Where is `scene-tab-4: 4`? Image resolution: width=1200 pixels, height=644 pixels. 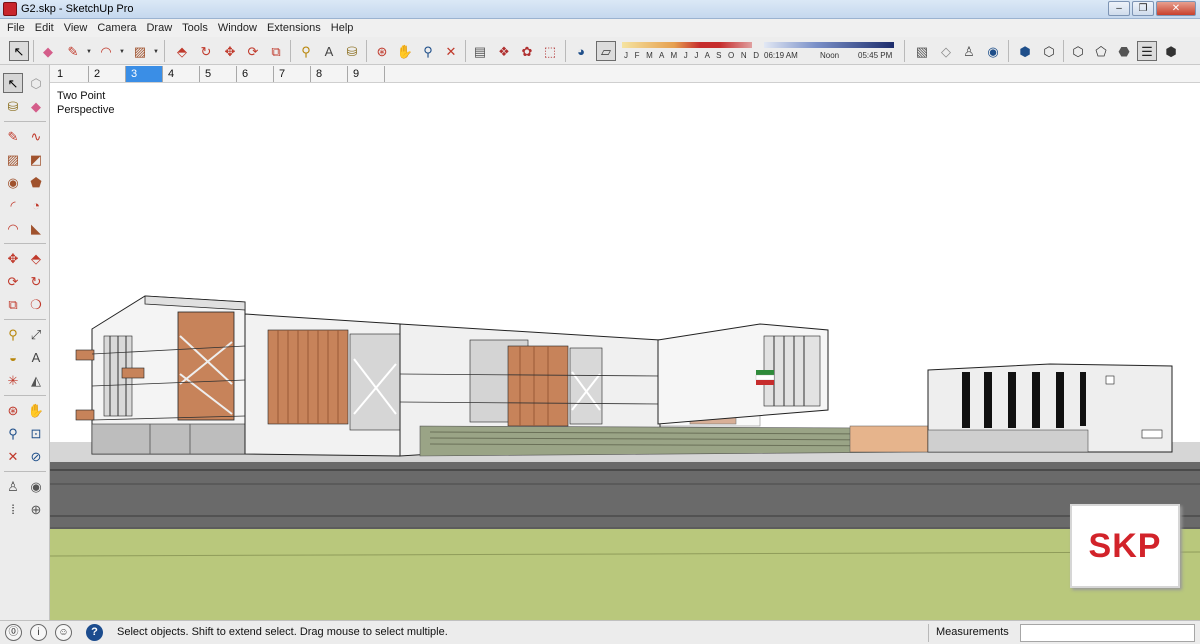 scene-tab-4: 4 is located at coordinates (181, 74).